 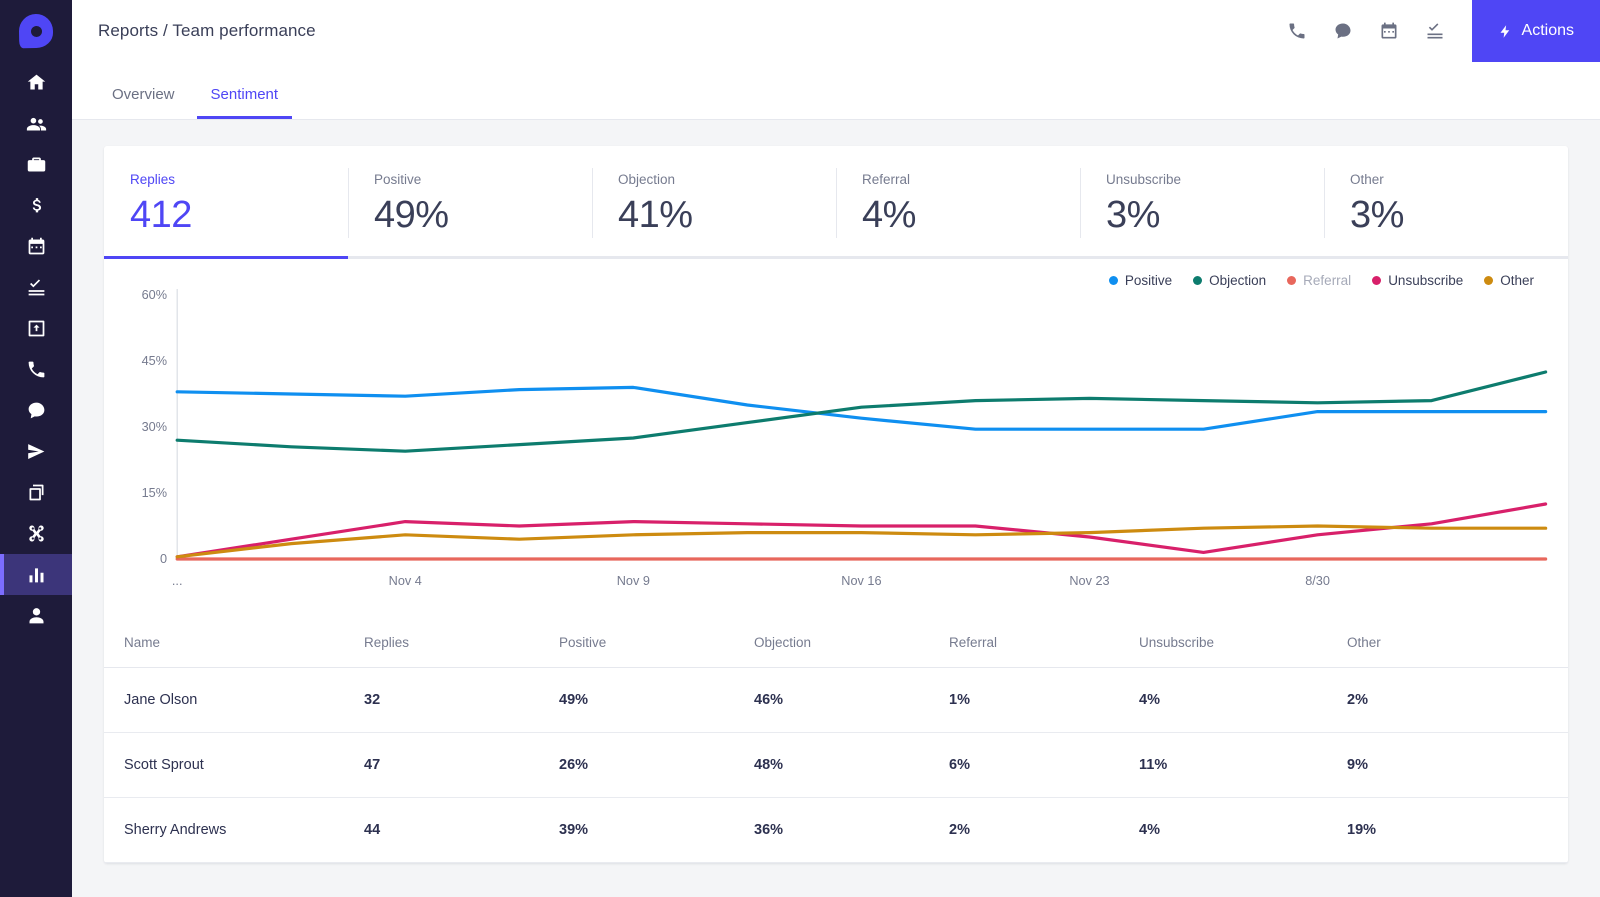 I want to click on tab-sentiment: Sentiment, so click(x=244, y=102).